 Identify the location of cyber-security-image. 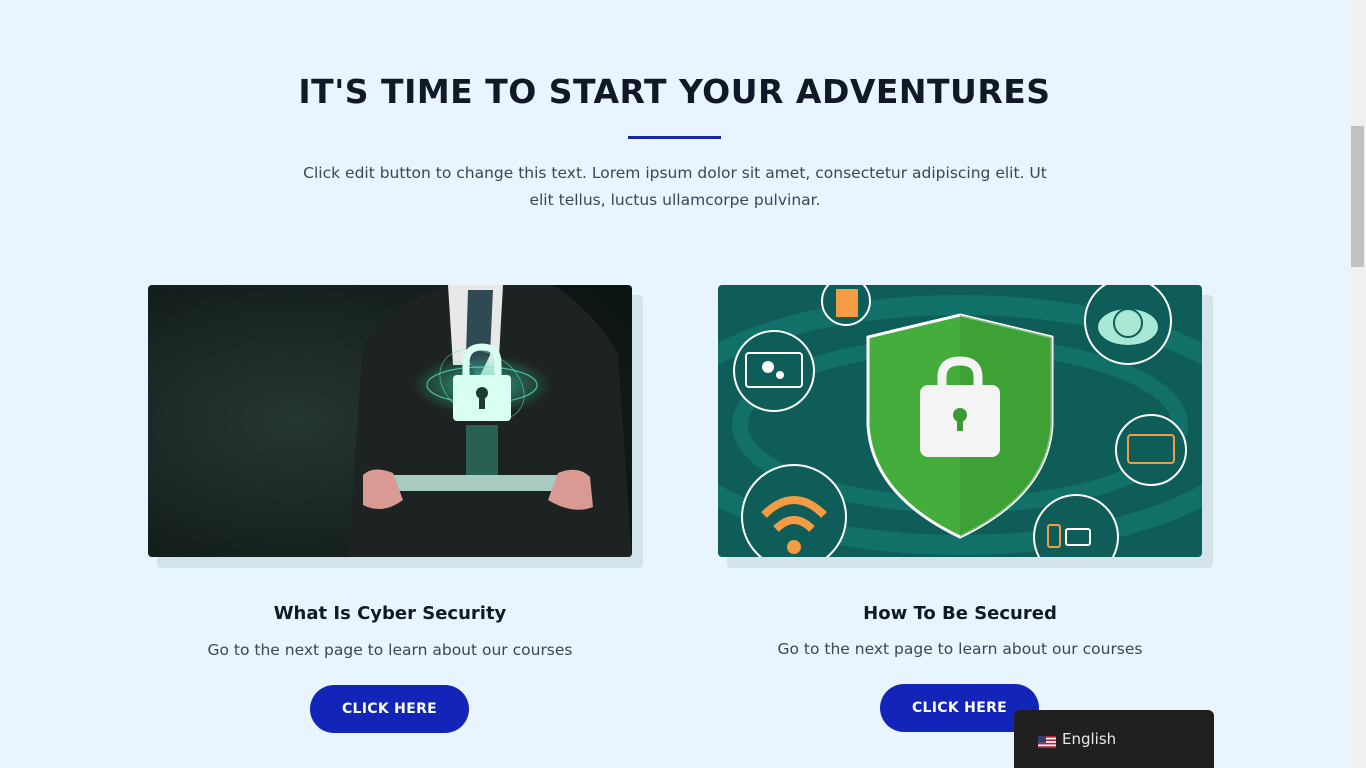
(390, 421).